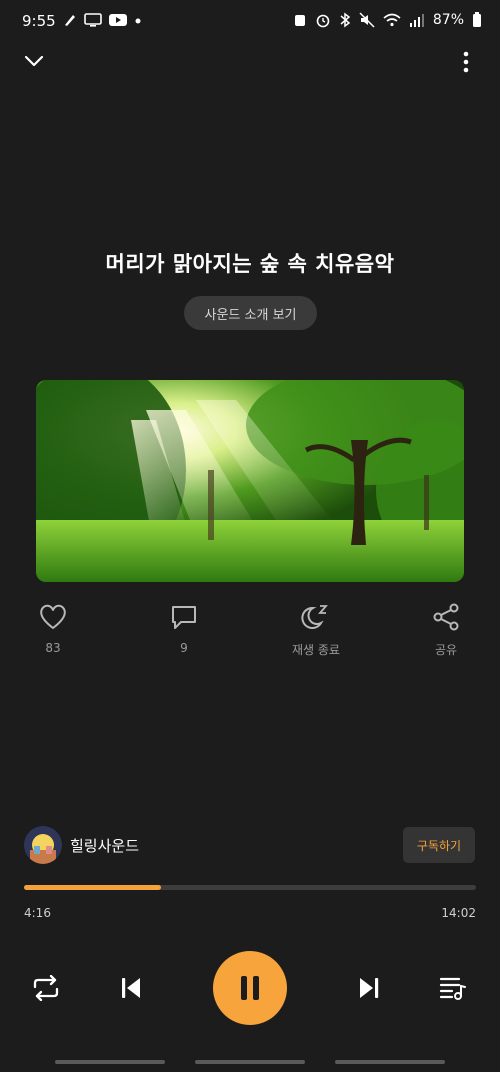 The height and width of the screenshot is (1072, 500). I want to click on playlist-button, so click(453, 988).